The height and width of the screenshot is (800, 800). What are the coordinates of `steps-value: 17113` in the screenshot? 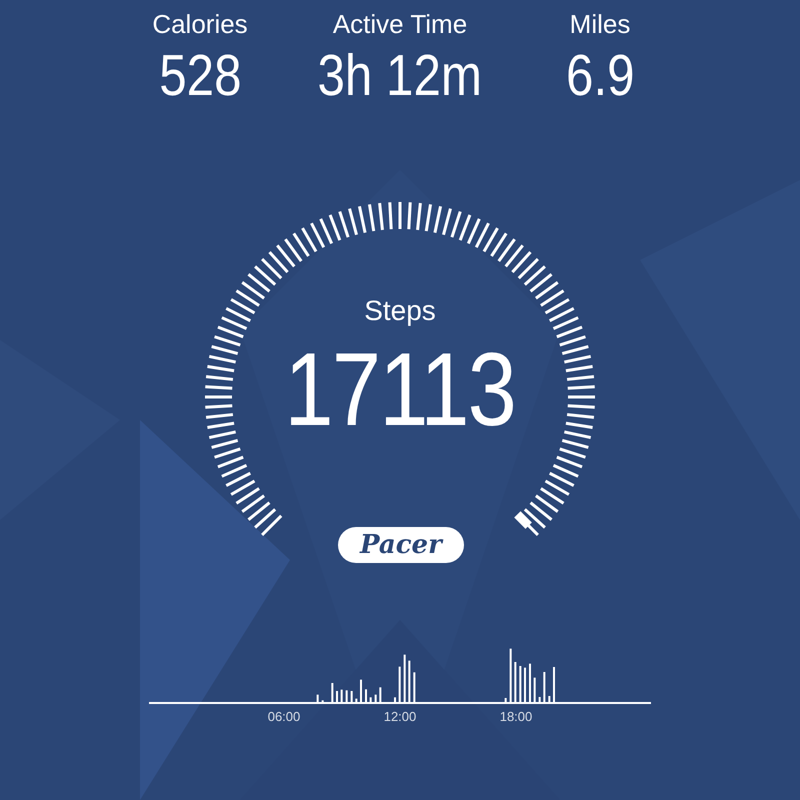 It's located at (400, 390).